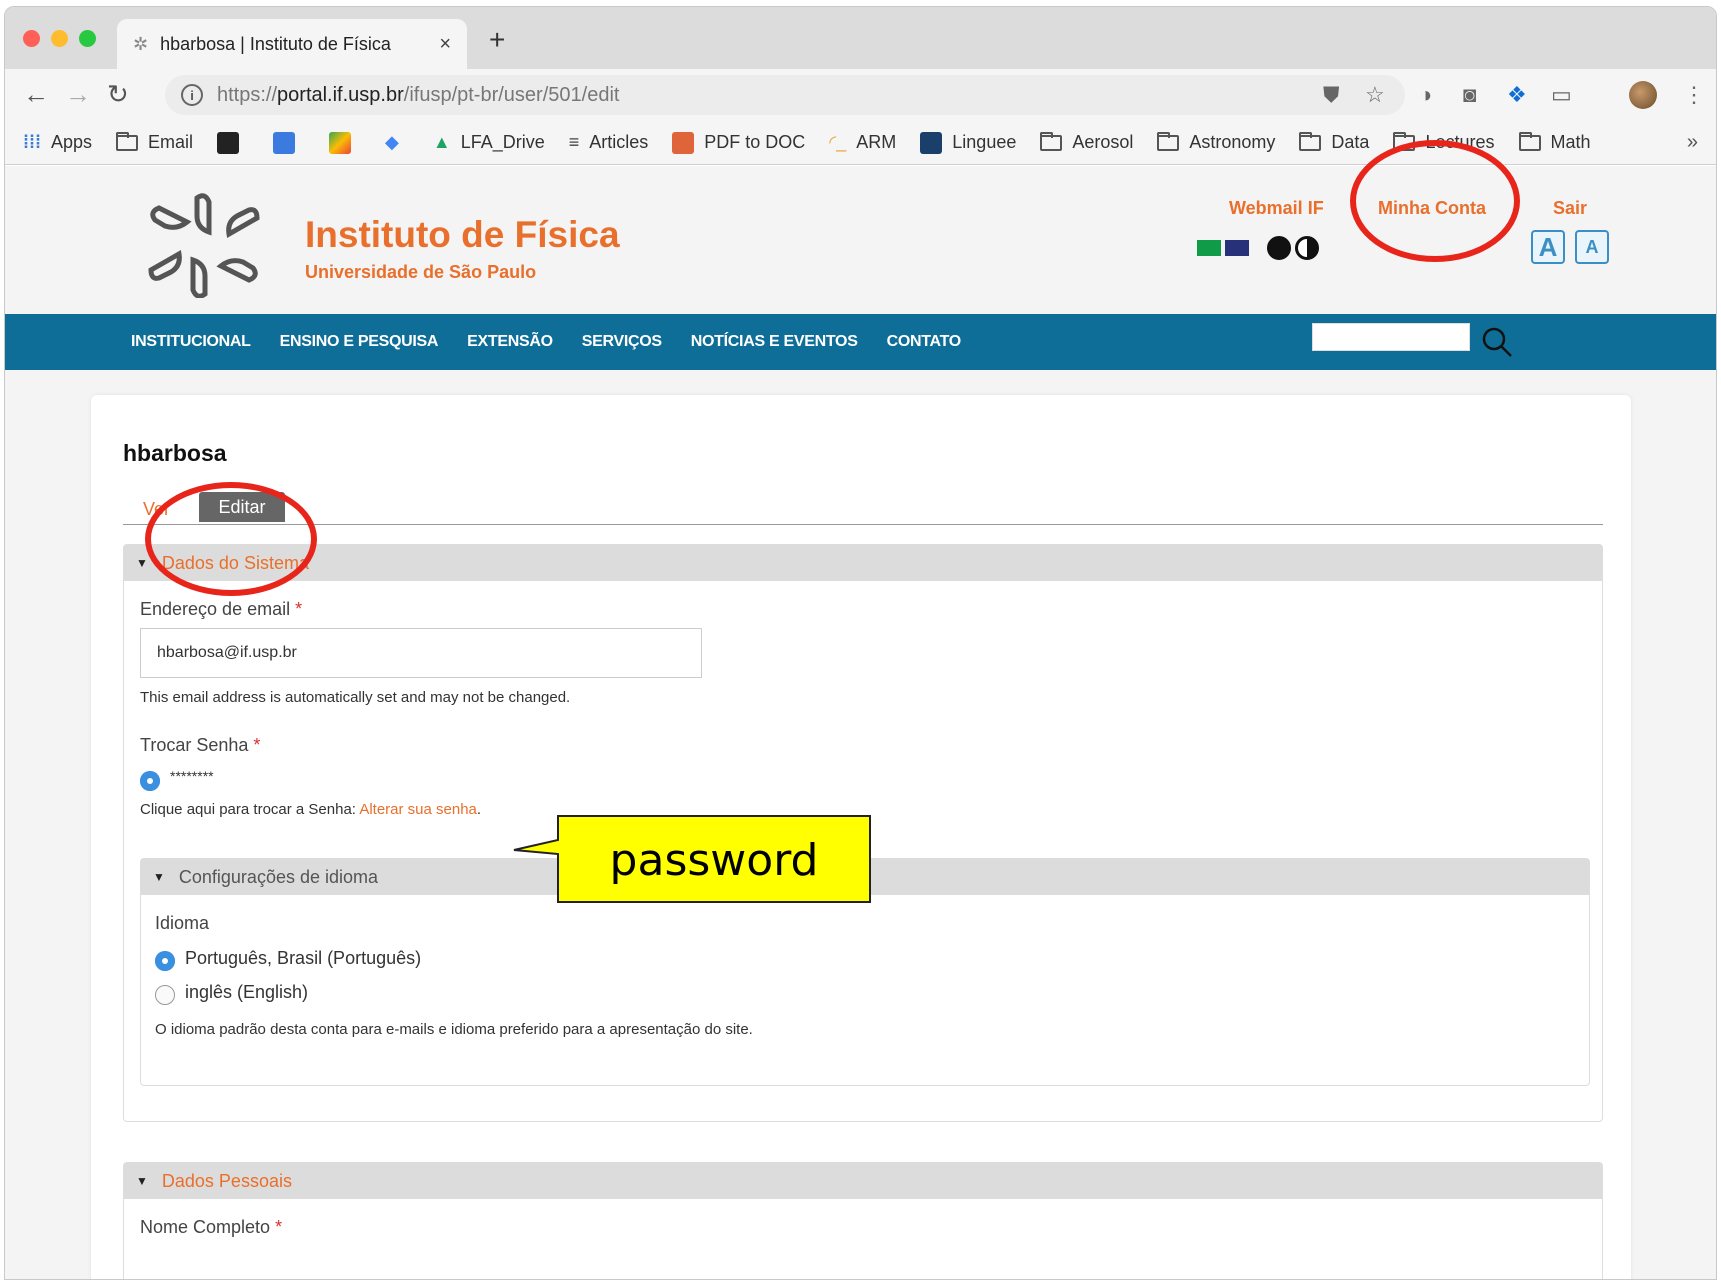 The height and width of the screenshot is (1280, 1721). I want to click on nav-contato: CONTATO, so click(924, 342).